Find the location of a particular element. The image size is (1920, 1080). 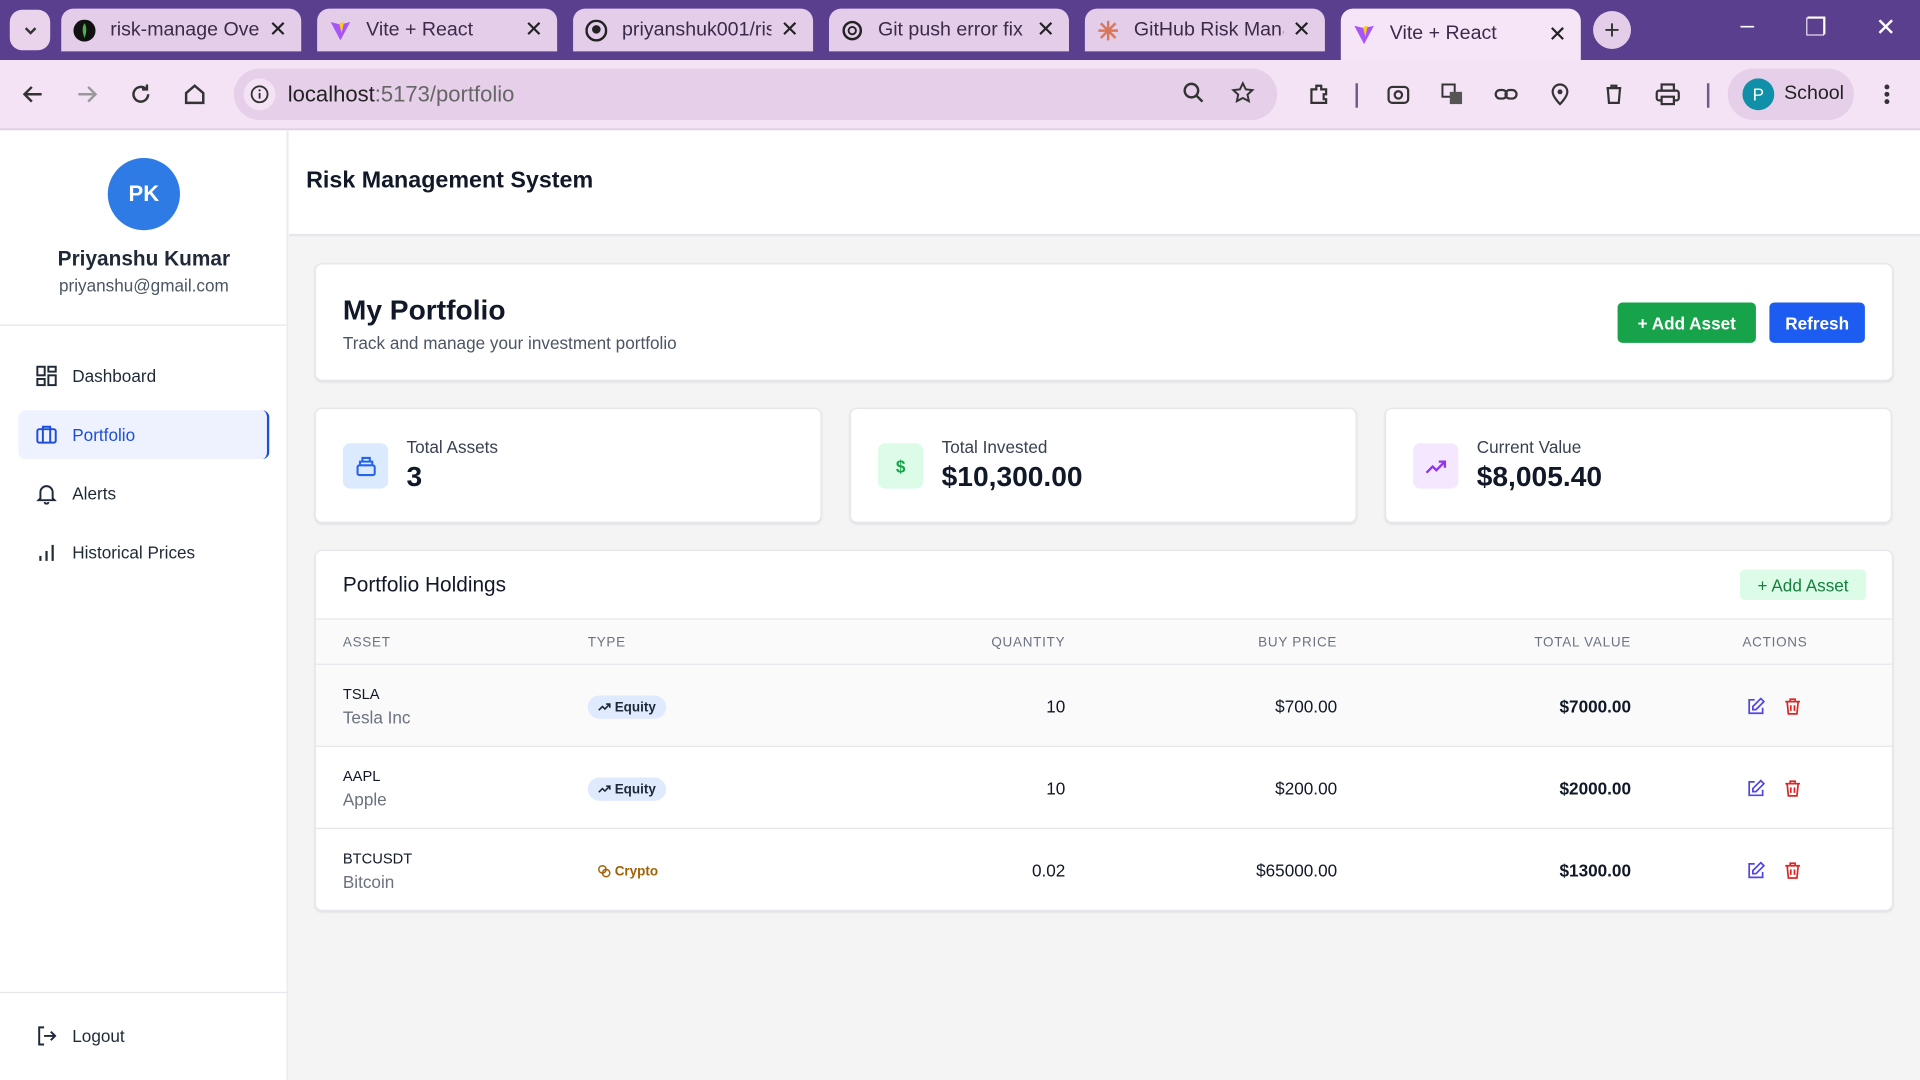

sidebar-item-label: Dashboard is located at coordinates (114, 376).